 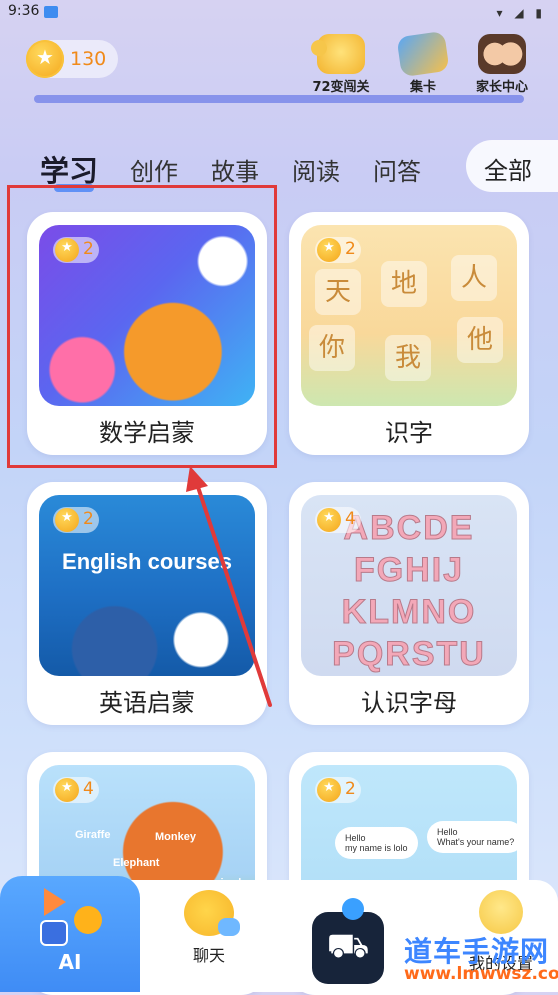 What do you see at coordinates (501, 912) in the screenshot?
I see `avatar` at bounding box center [501, 912].